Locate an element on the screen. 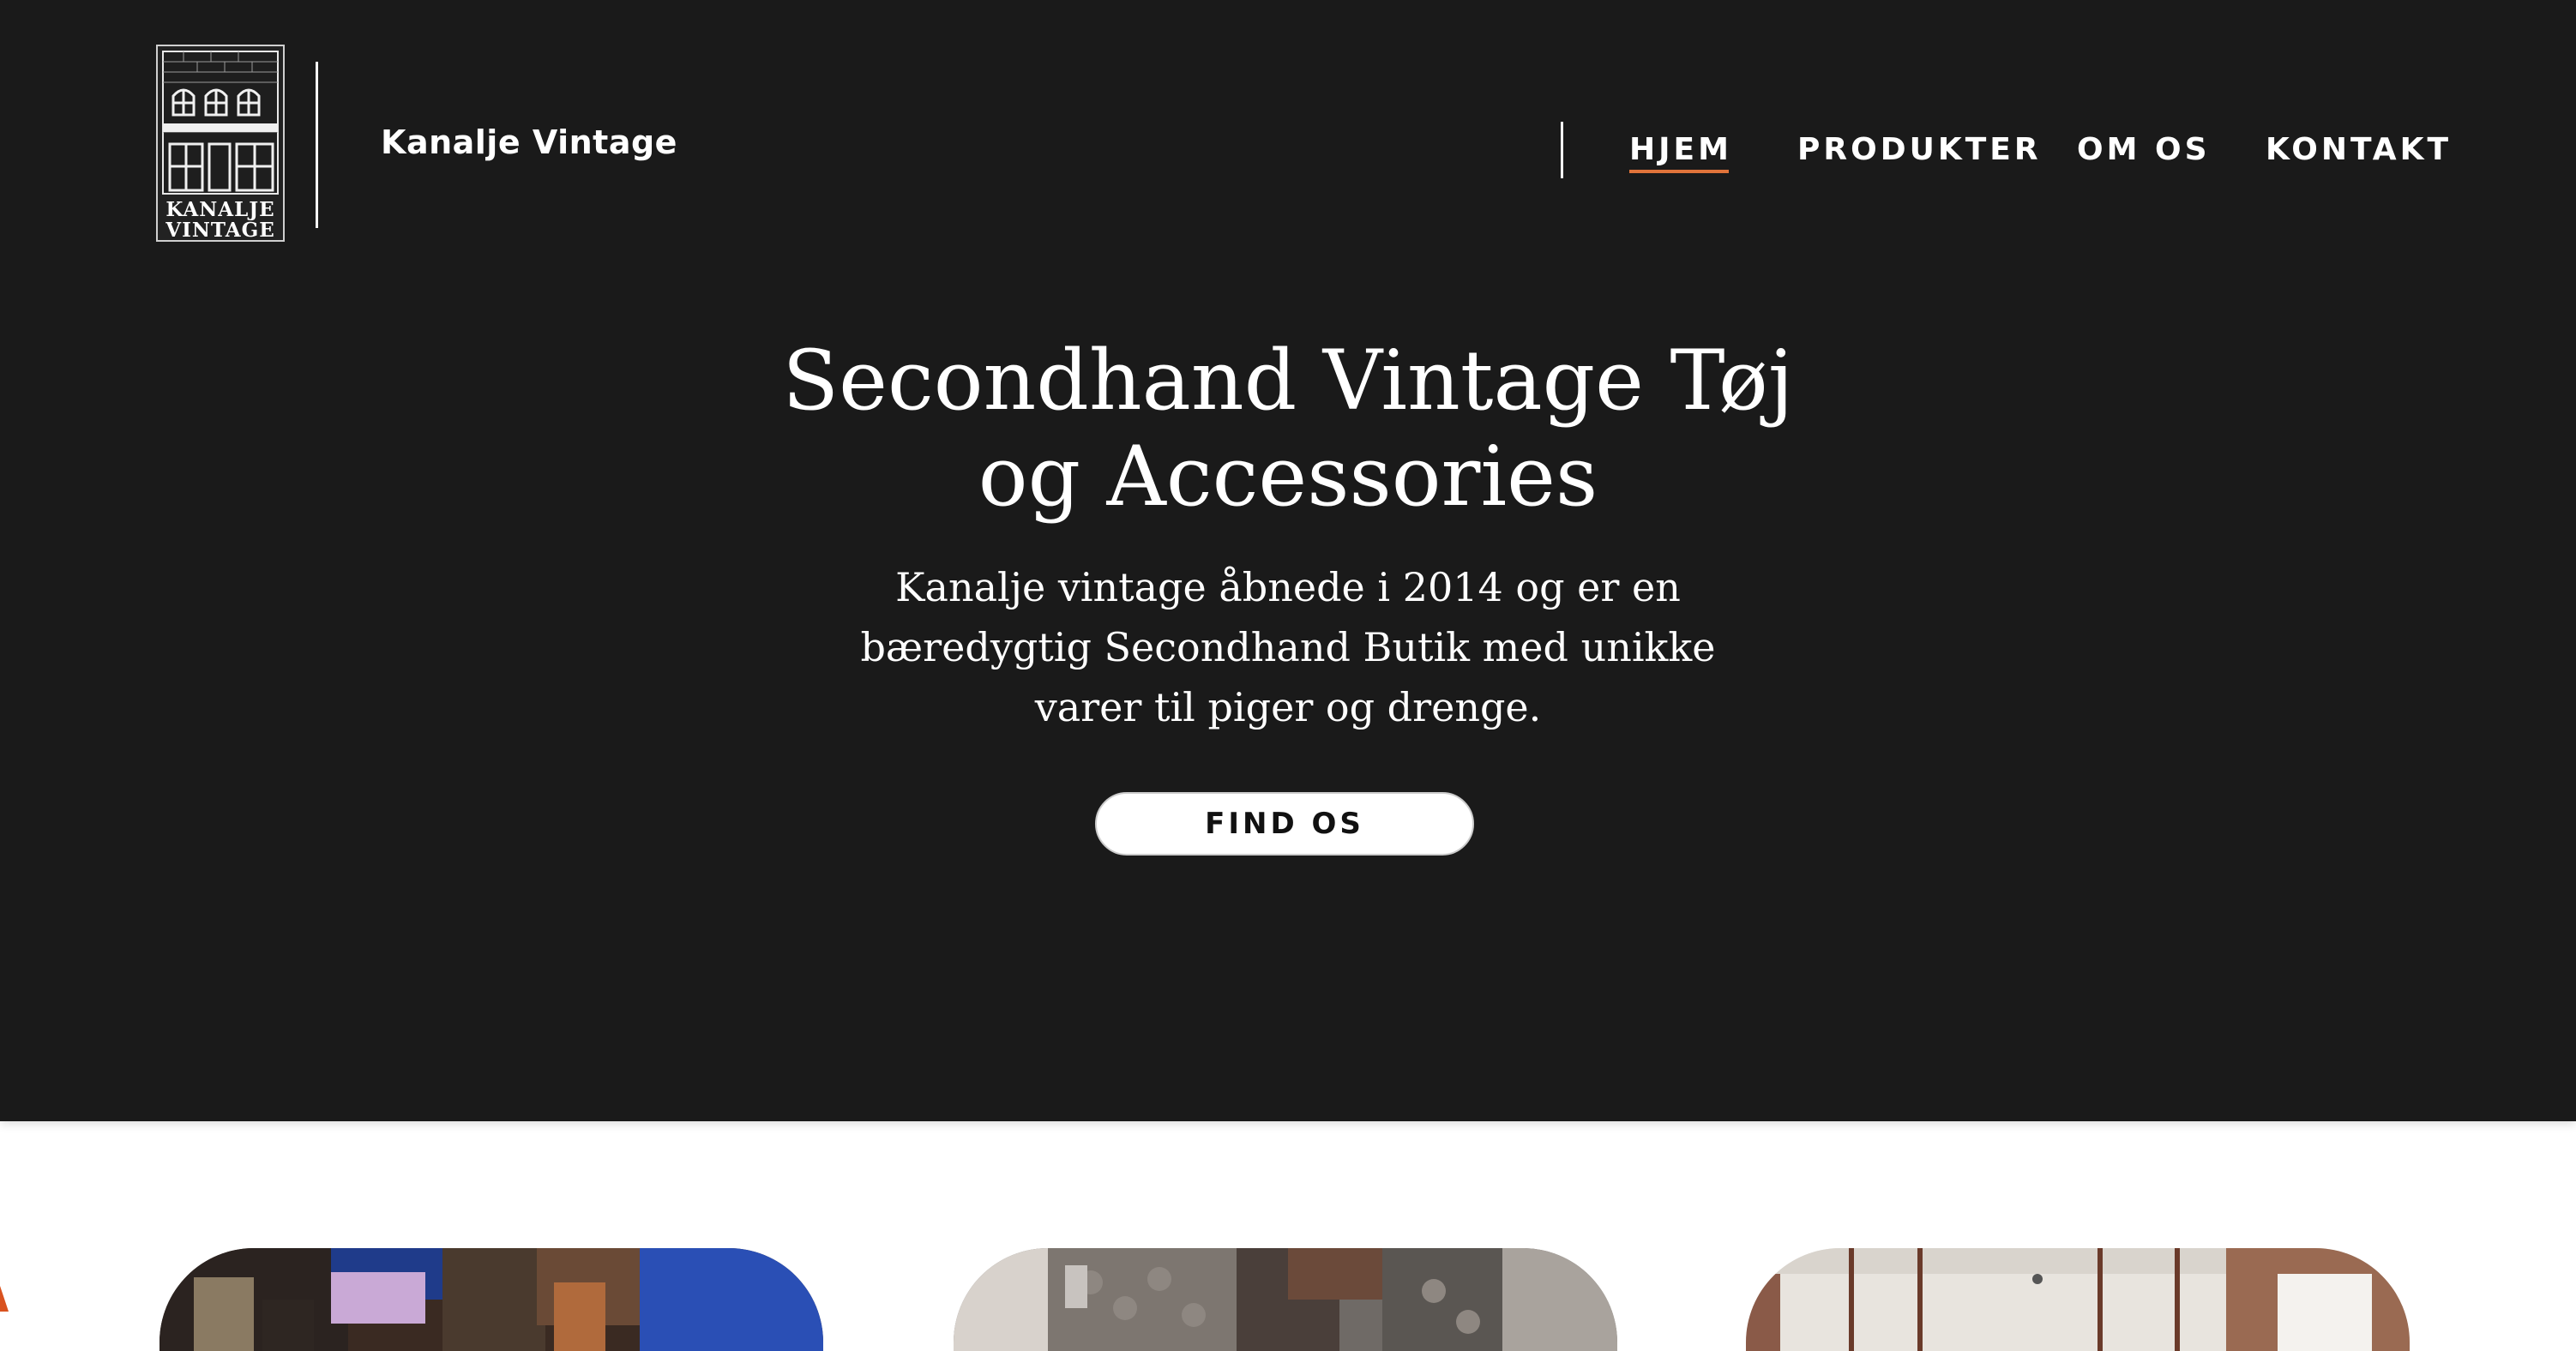 The height and width of the screenshot is (1351, 2576). nav-link-produkter: PRODUKTER is located at coordinates (1919, 150).